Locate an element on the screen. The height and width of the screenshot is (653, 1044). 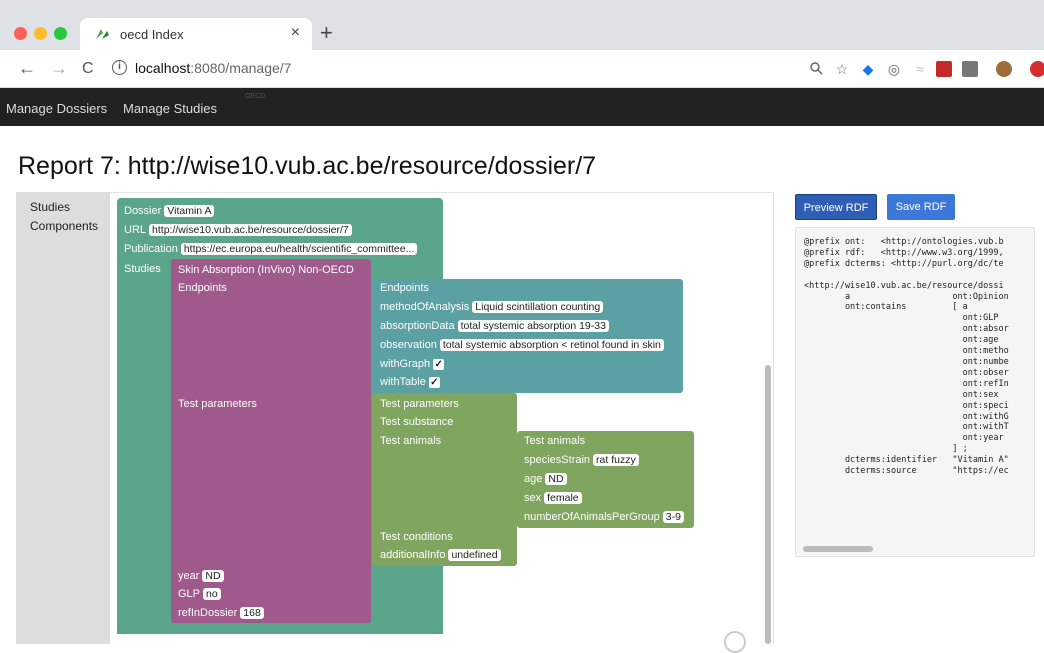
with-graph-label: withGraph is located at coordinates (405, 364).